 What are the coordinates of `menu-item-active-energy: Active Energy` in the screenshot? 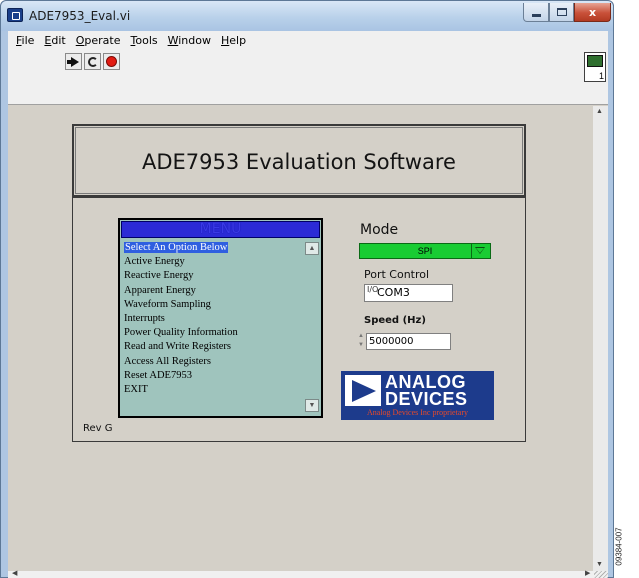 It's located at (212, 262).